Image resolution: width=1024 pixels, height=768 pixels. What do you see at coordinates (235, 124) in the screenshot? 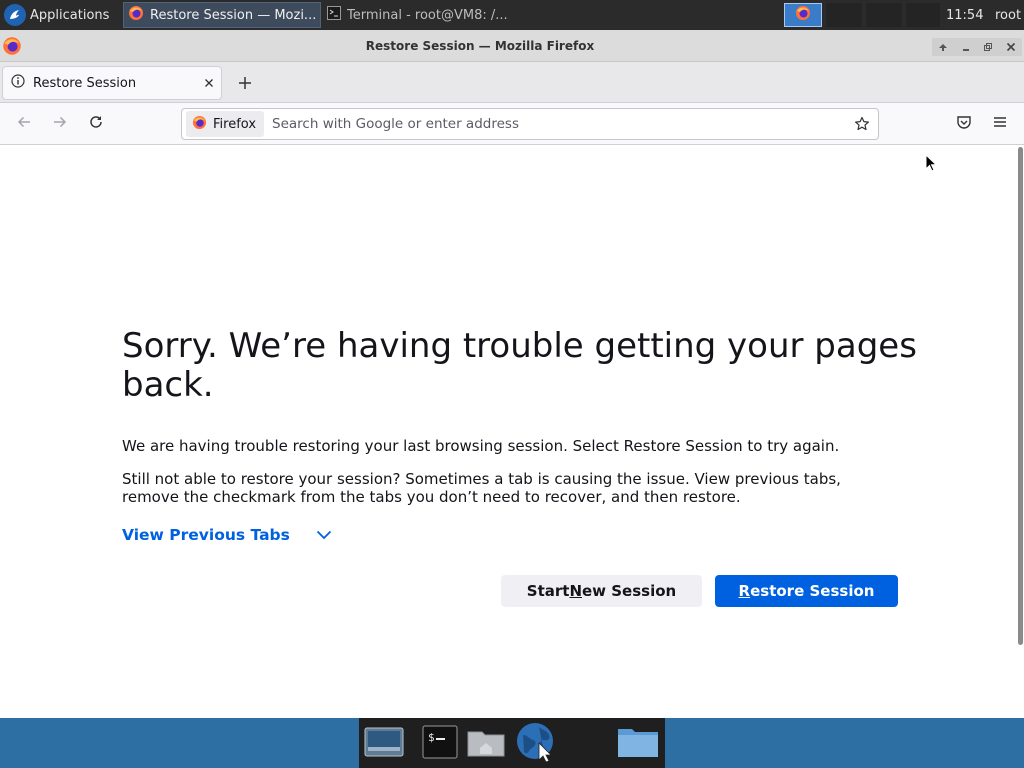
I see `identity-label: Firefox` at bounding box center [235, 124].